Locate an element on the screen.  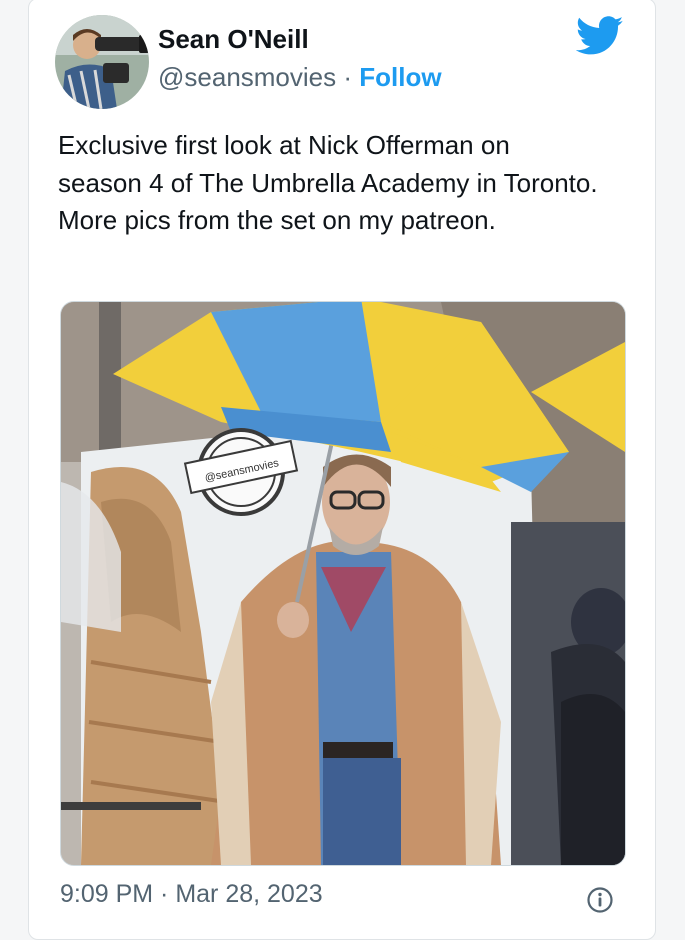
avatar is located at coordinates (102, 62).